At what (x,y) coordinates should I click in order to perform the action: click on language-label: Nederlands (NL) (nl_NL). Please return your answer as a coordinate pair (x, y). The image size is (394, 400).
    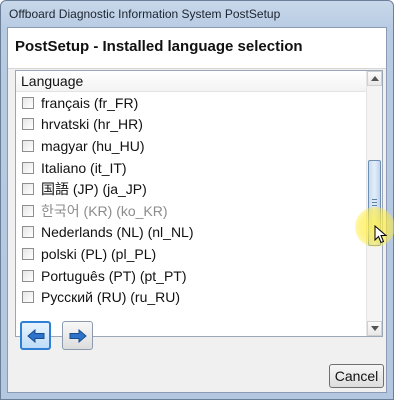
    Looking at the image, I should click on (117, 232).